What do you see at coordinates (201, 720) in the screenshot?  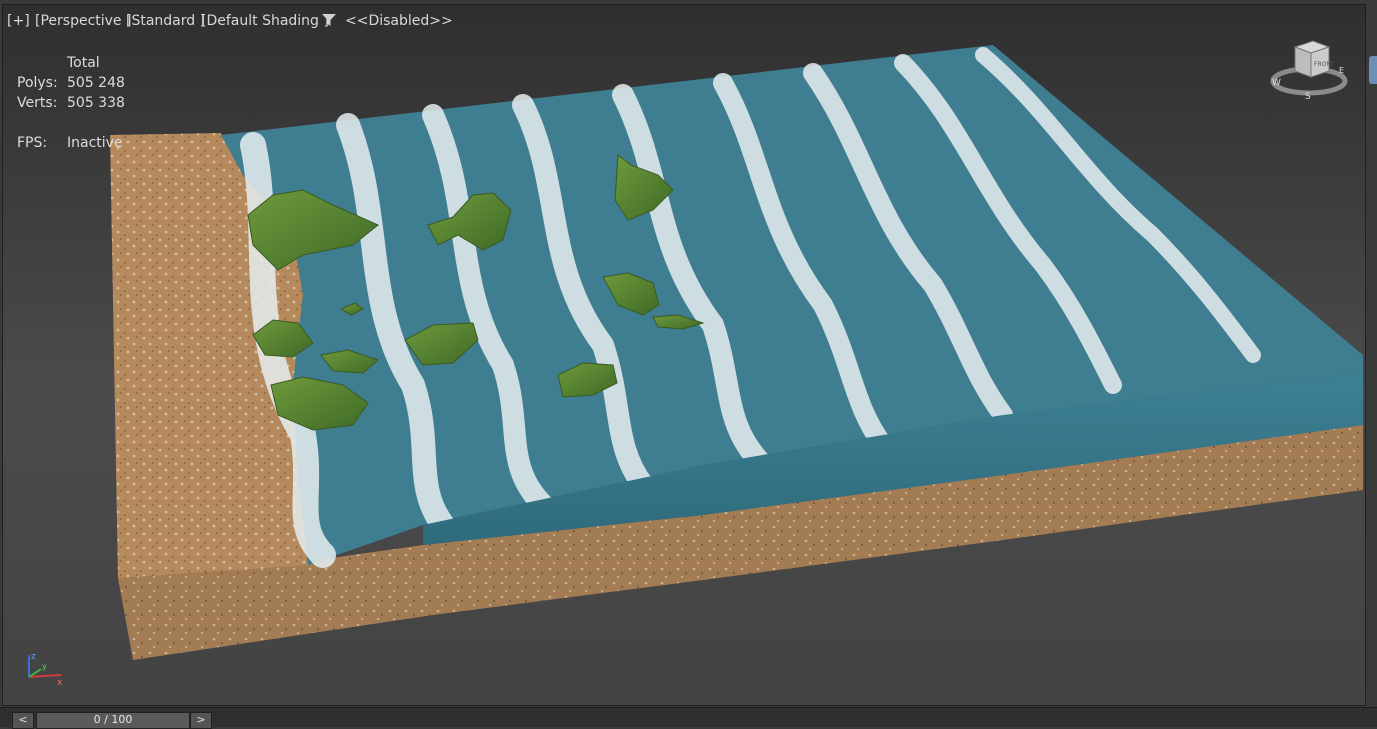 I see `next-frame-button: >` at bounding box center [201, 720].